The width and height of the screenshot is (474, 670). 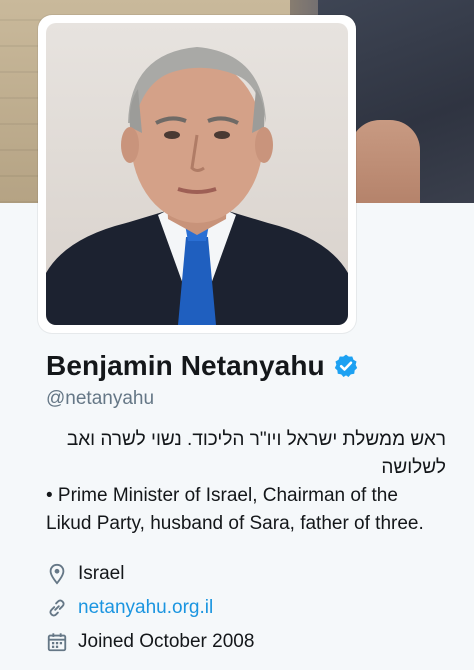 What do you see at coordinates (385, 161) in the screenshot?
I see `banner-arm` at bounding box center [385, 161].